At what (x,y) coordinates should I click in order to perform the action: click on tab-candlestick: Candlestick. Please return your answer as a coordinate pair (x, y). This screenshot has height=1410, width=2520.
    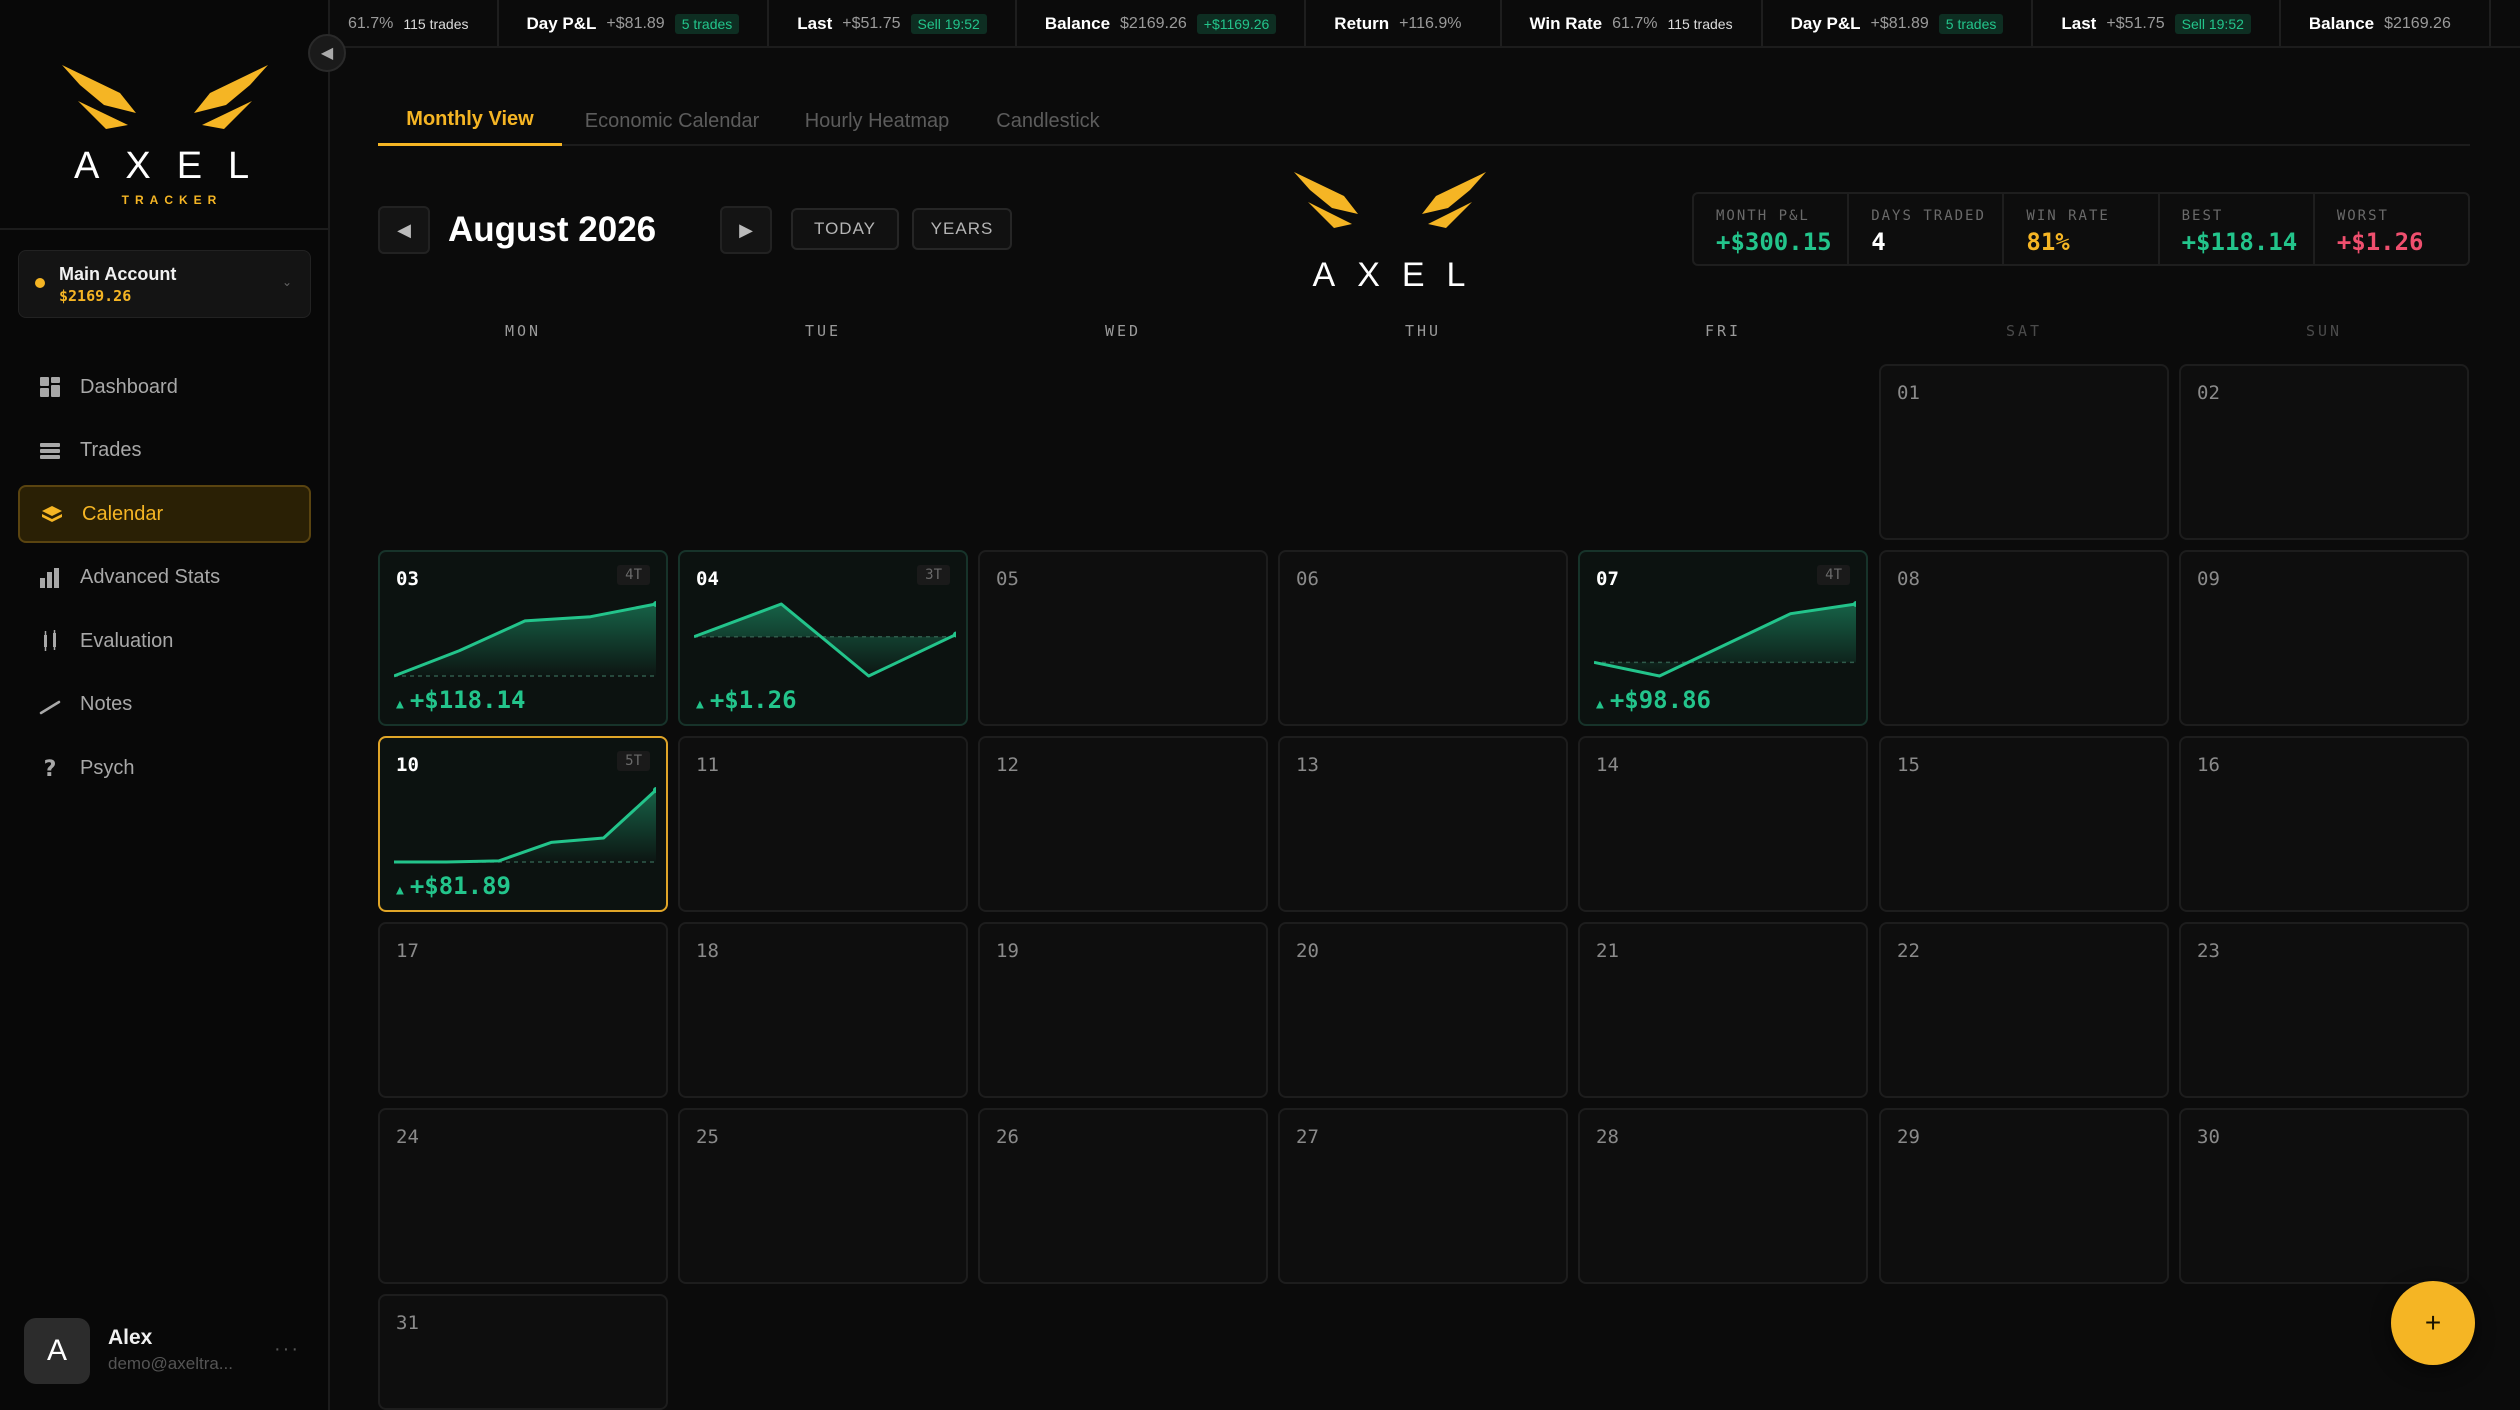
    Looking at the image, I should click on (1048, 121).